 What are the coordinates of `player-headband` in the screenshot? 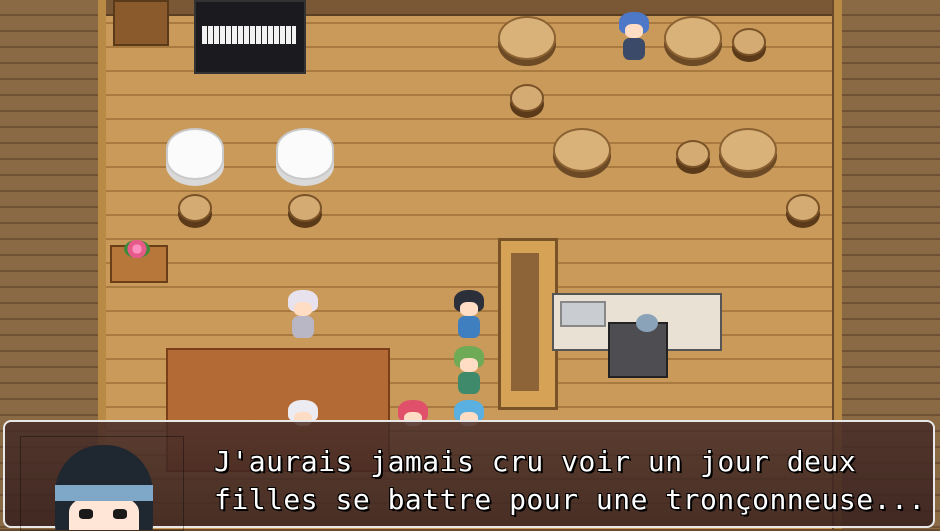 It's located at (469, 315).